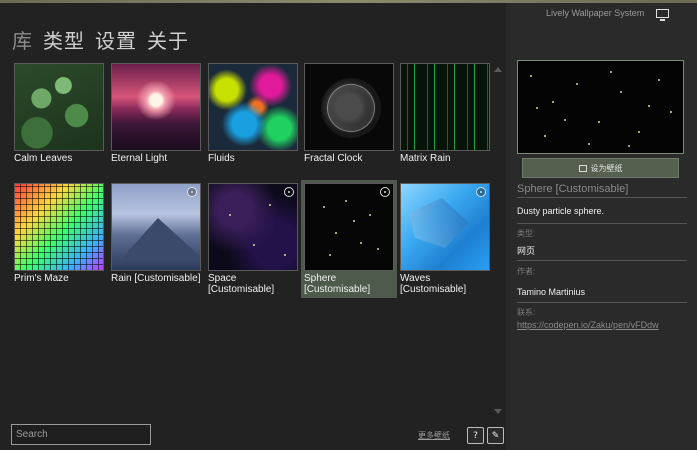 Image resolution: width=697 pixels, height=450 pixels. Describe the element at coordinates (156, 278) in the screenshot. I see `wallpaper-label: Rain [Customisable]` at that location.